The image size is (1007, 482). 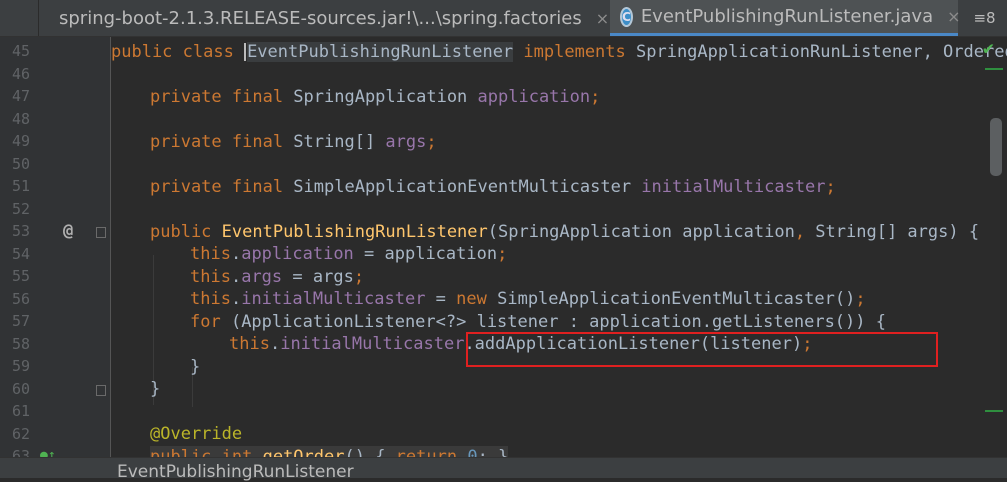 What do you see at coordinates (206, 452) in the screenshot?
I see `code-token: public int` at bounding box center [206, 452].